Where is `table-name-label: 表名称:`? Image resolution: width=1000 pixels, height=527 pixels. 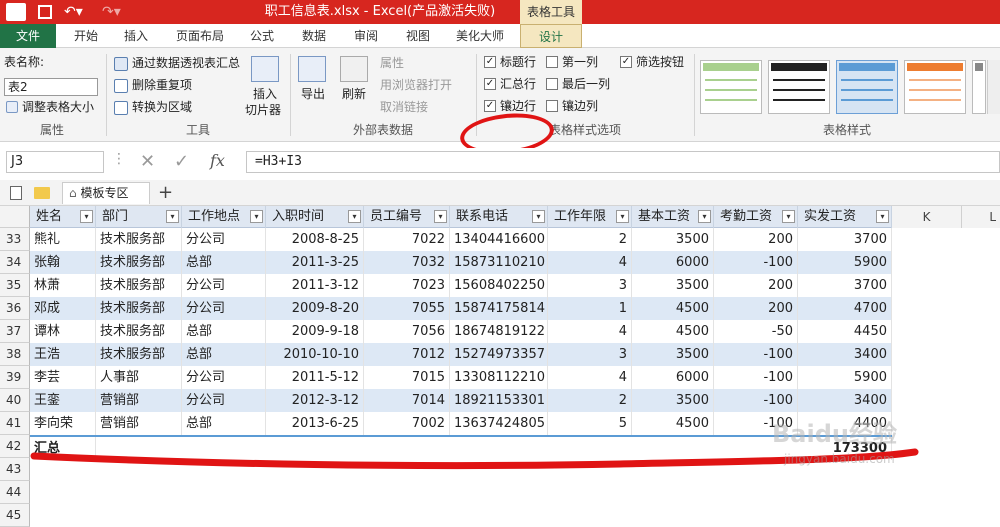
table-name-label: 表名称: is located at coordinates (24, 62).